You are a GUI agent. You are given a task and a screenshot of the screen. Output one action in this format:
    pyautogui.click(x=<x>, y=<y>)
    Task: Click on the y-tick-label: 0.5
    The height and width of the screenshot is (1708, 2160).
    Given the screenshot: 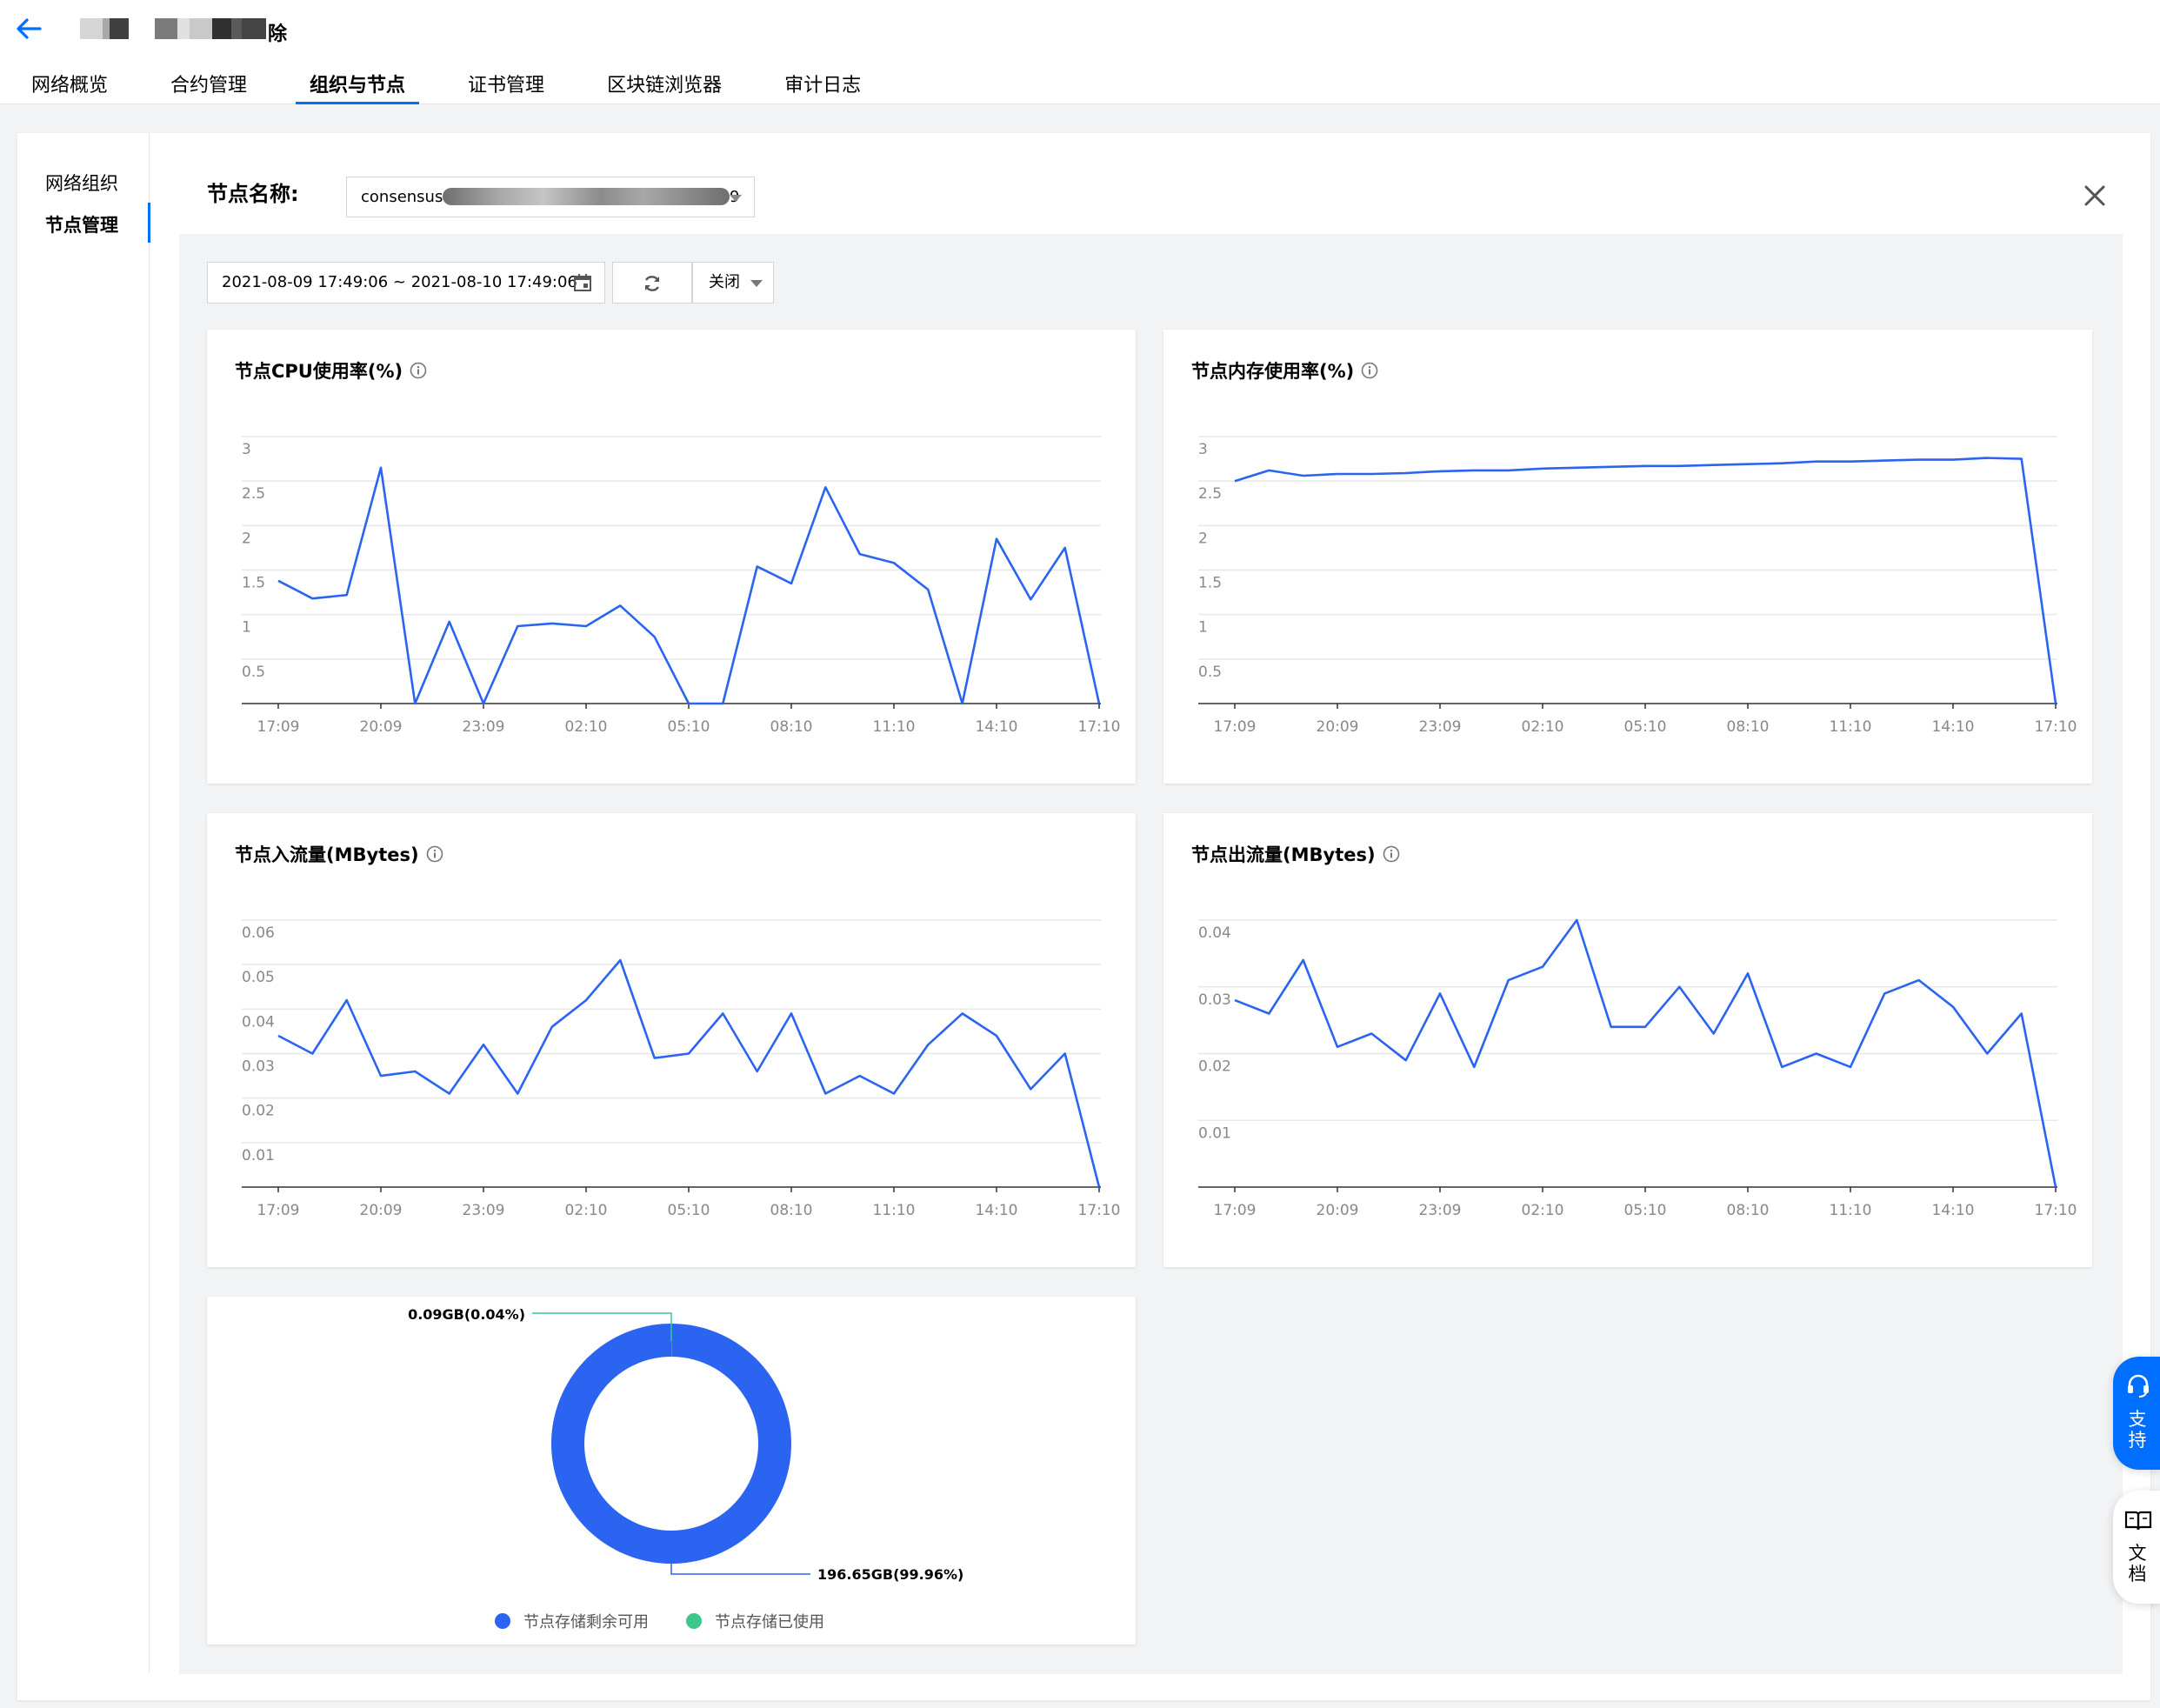 What is the action you would take?
    pyautogui.click(x=1210, y=672)
    